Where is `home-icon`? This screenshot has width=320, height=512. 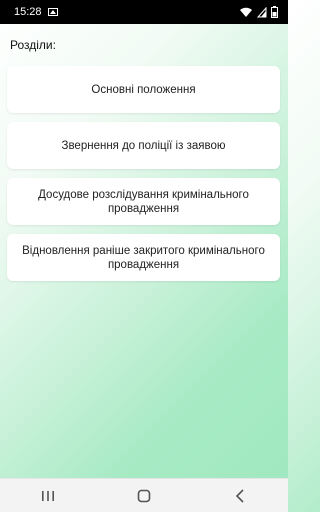 home-icon is located at coordinates (144, 496).